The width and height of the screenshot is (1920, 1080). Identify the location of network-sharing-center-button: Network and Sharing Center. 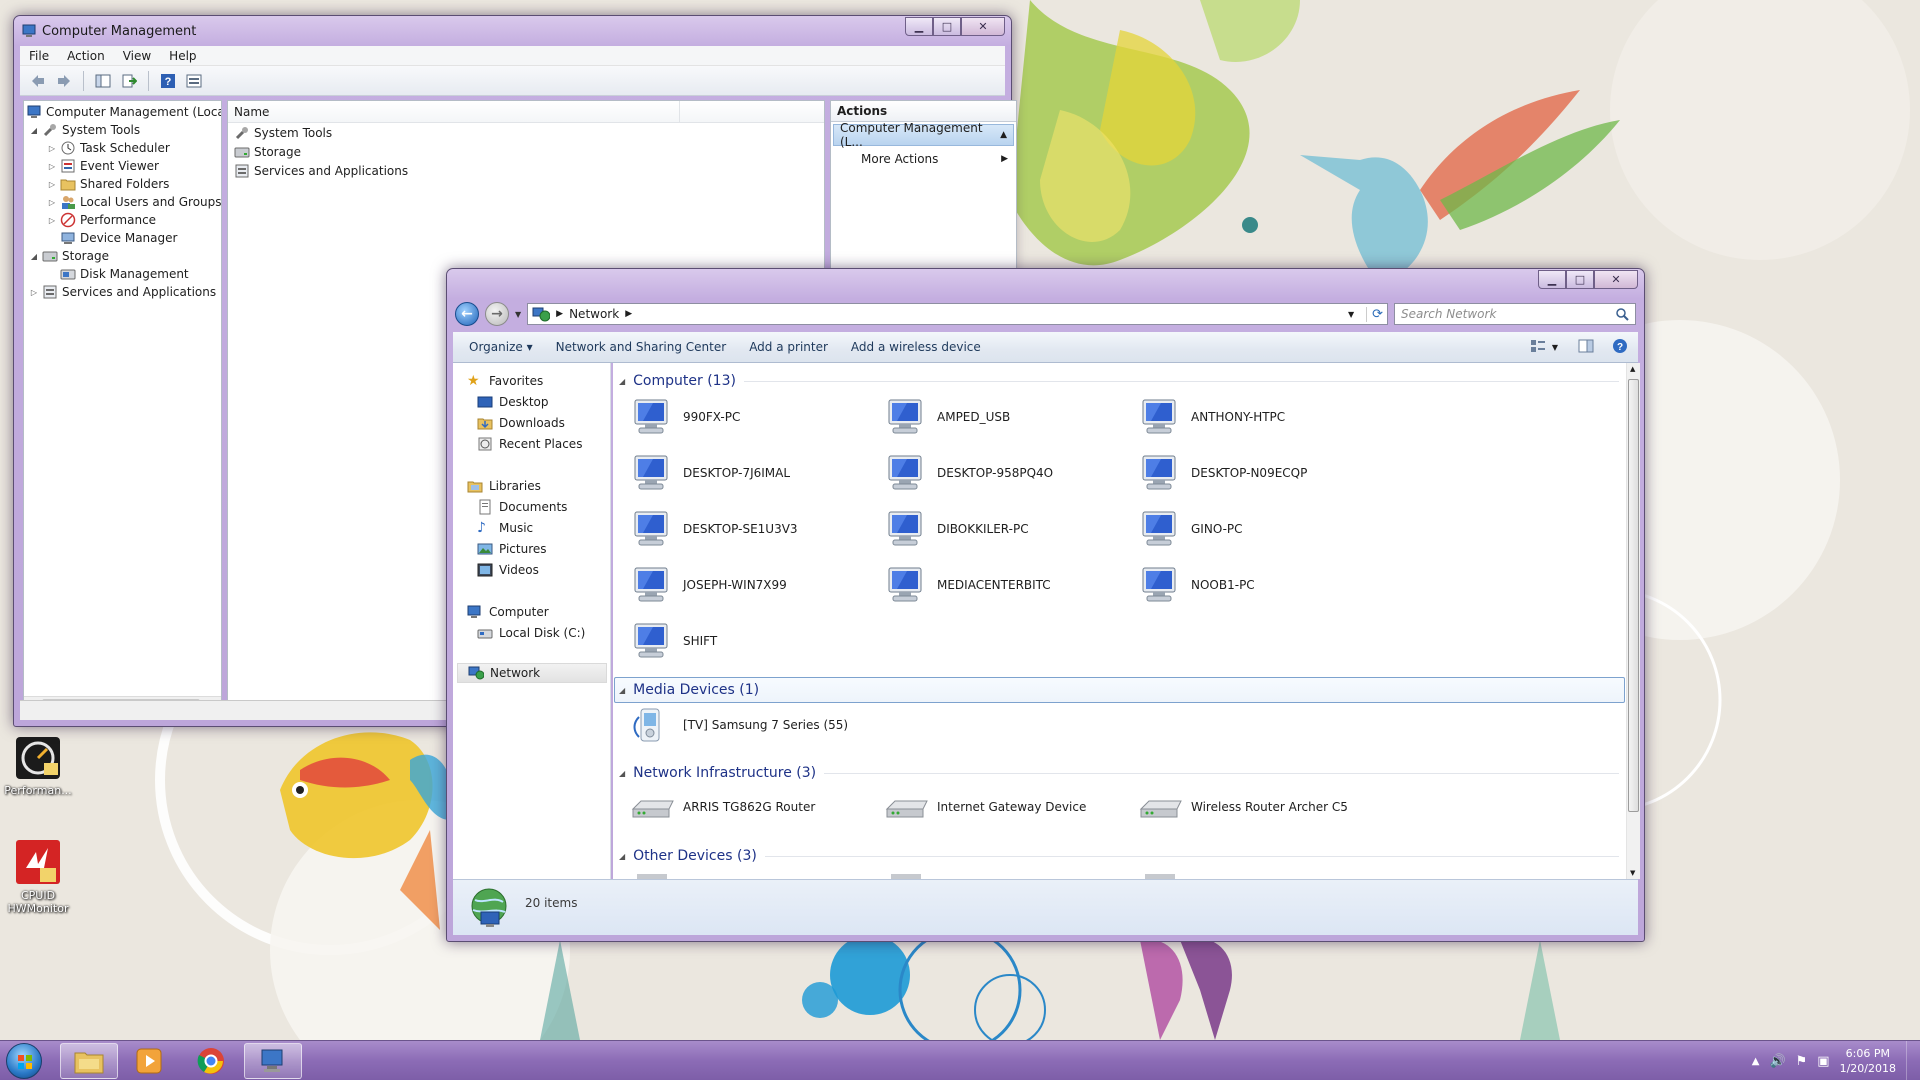
(645, 347).